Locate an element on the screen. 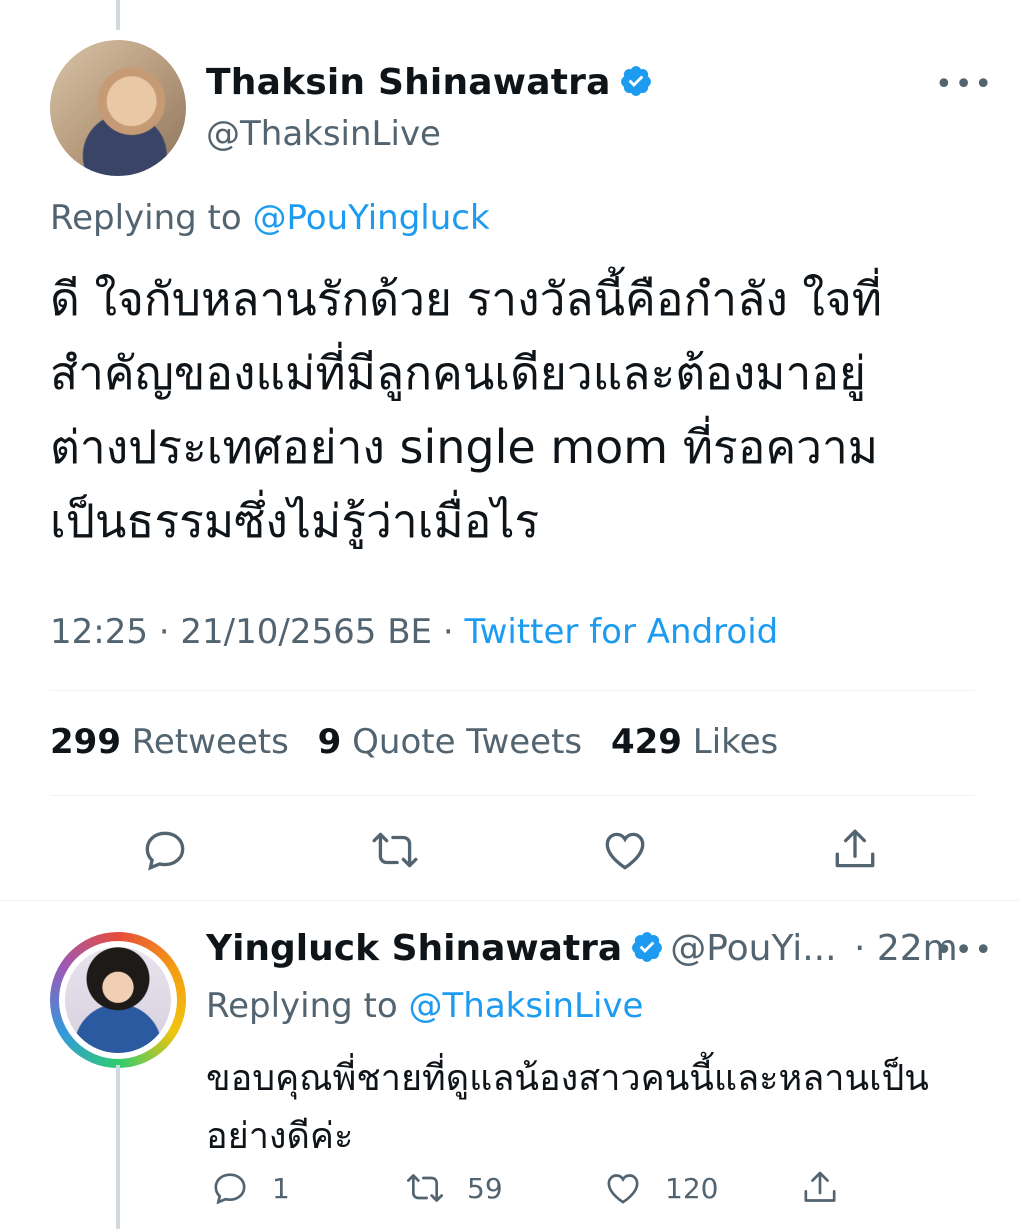  avatar-photo is located at coordinates (118, 1000).